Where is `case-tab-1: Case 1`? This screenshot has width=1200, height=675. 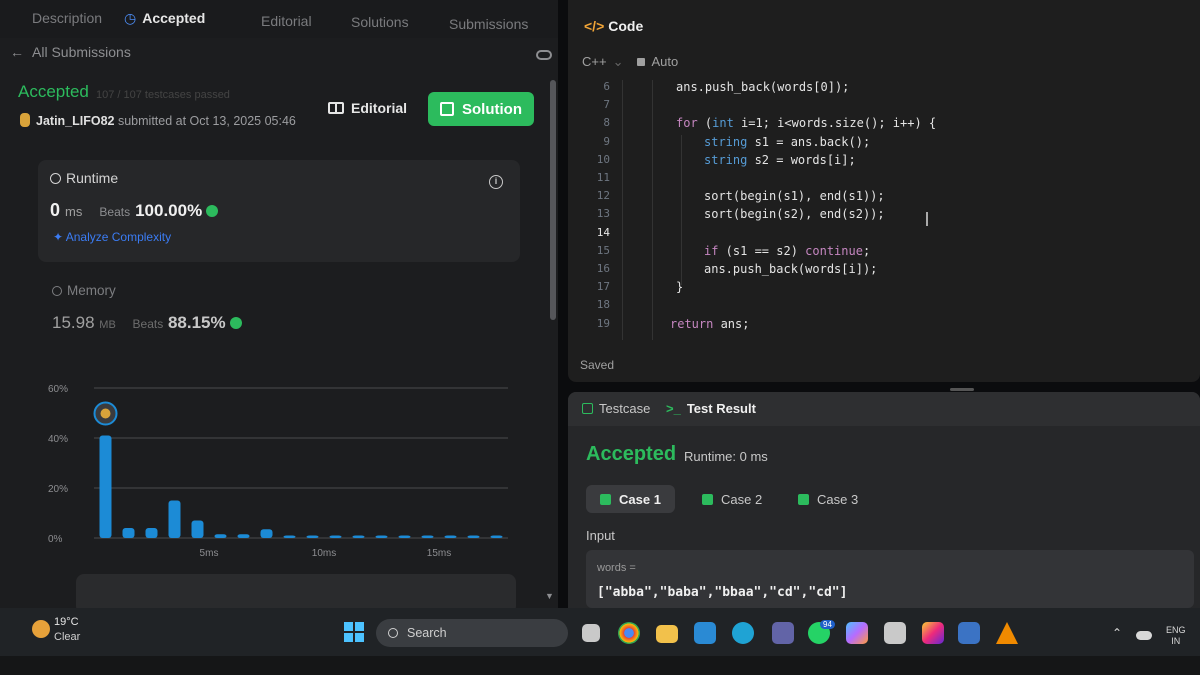
case-tab-1: Case 1 is located at coordinates (630, 499).